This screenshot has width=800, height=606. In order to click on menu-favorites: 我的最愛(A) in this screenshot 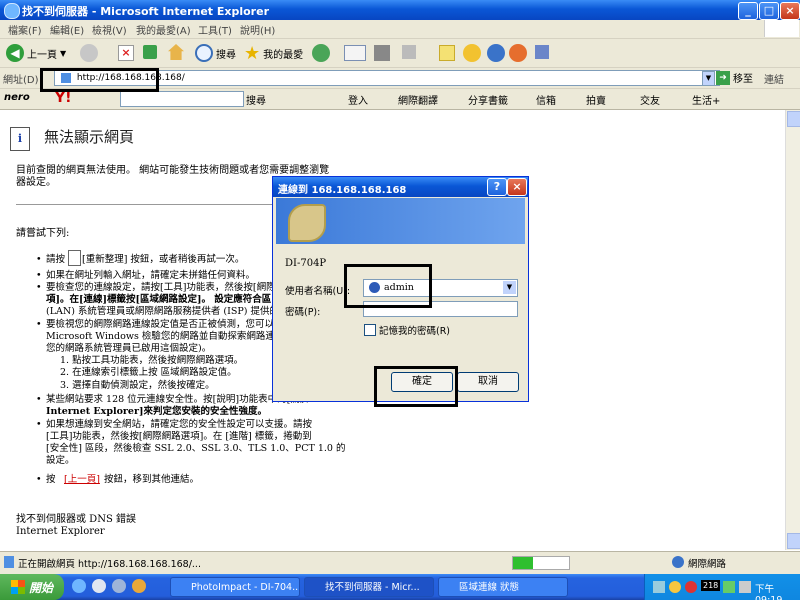, I will do `click(163, 29)`.